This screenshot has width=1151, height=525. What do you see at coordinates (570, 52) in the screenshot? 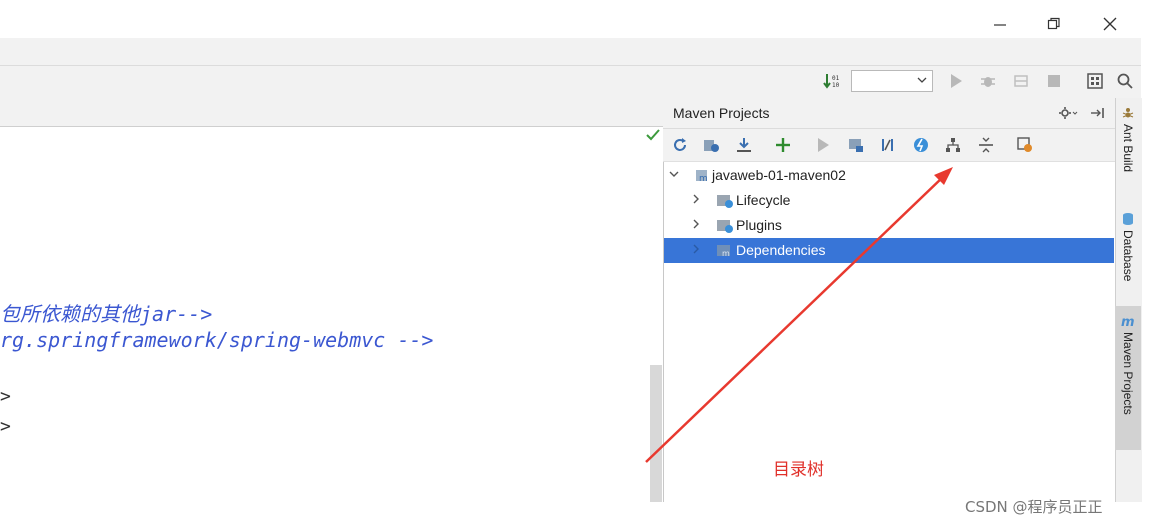
I see `menu-bar` at bounding box center [570, 52].